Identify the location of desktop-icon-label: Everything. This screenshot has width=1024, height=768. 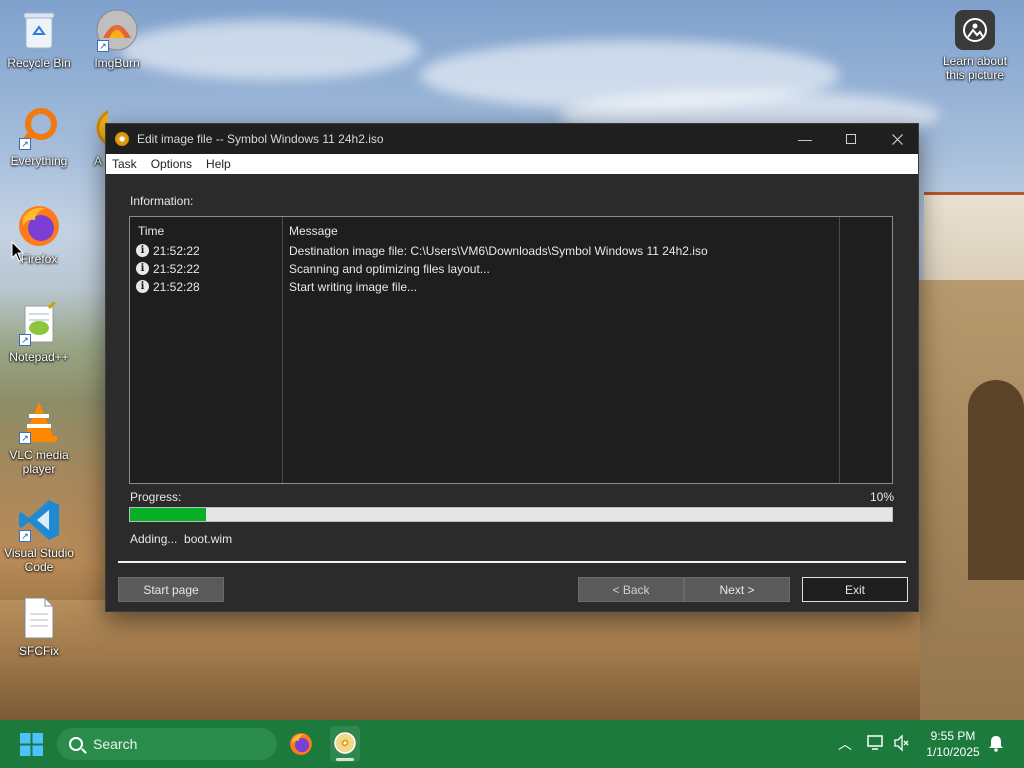
(39, 161).